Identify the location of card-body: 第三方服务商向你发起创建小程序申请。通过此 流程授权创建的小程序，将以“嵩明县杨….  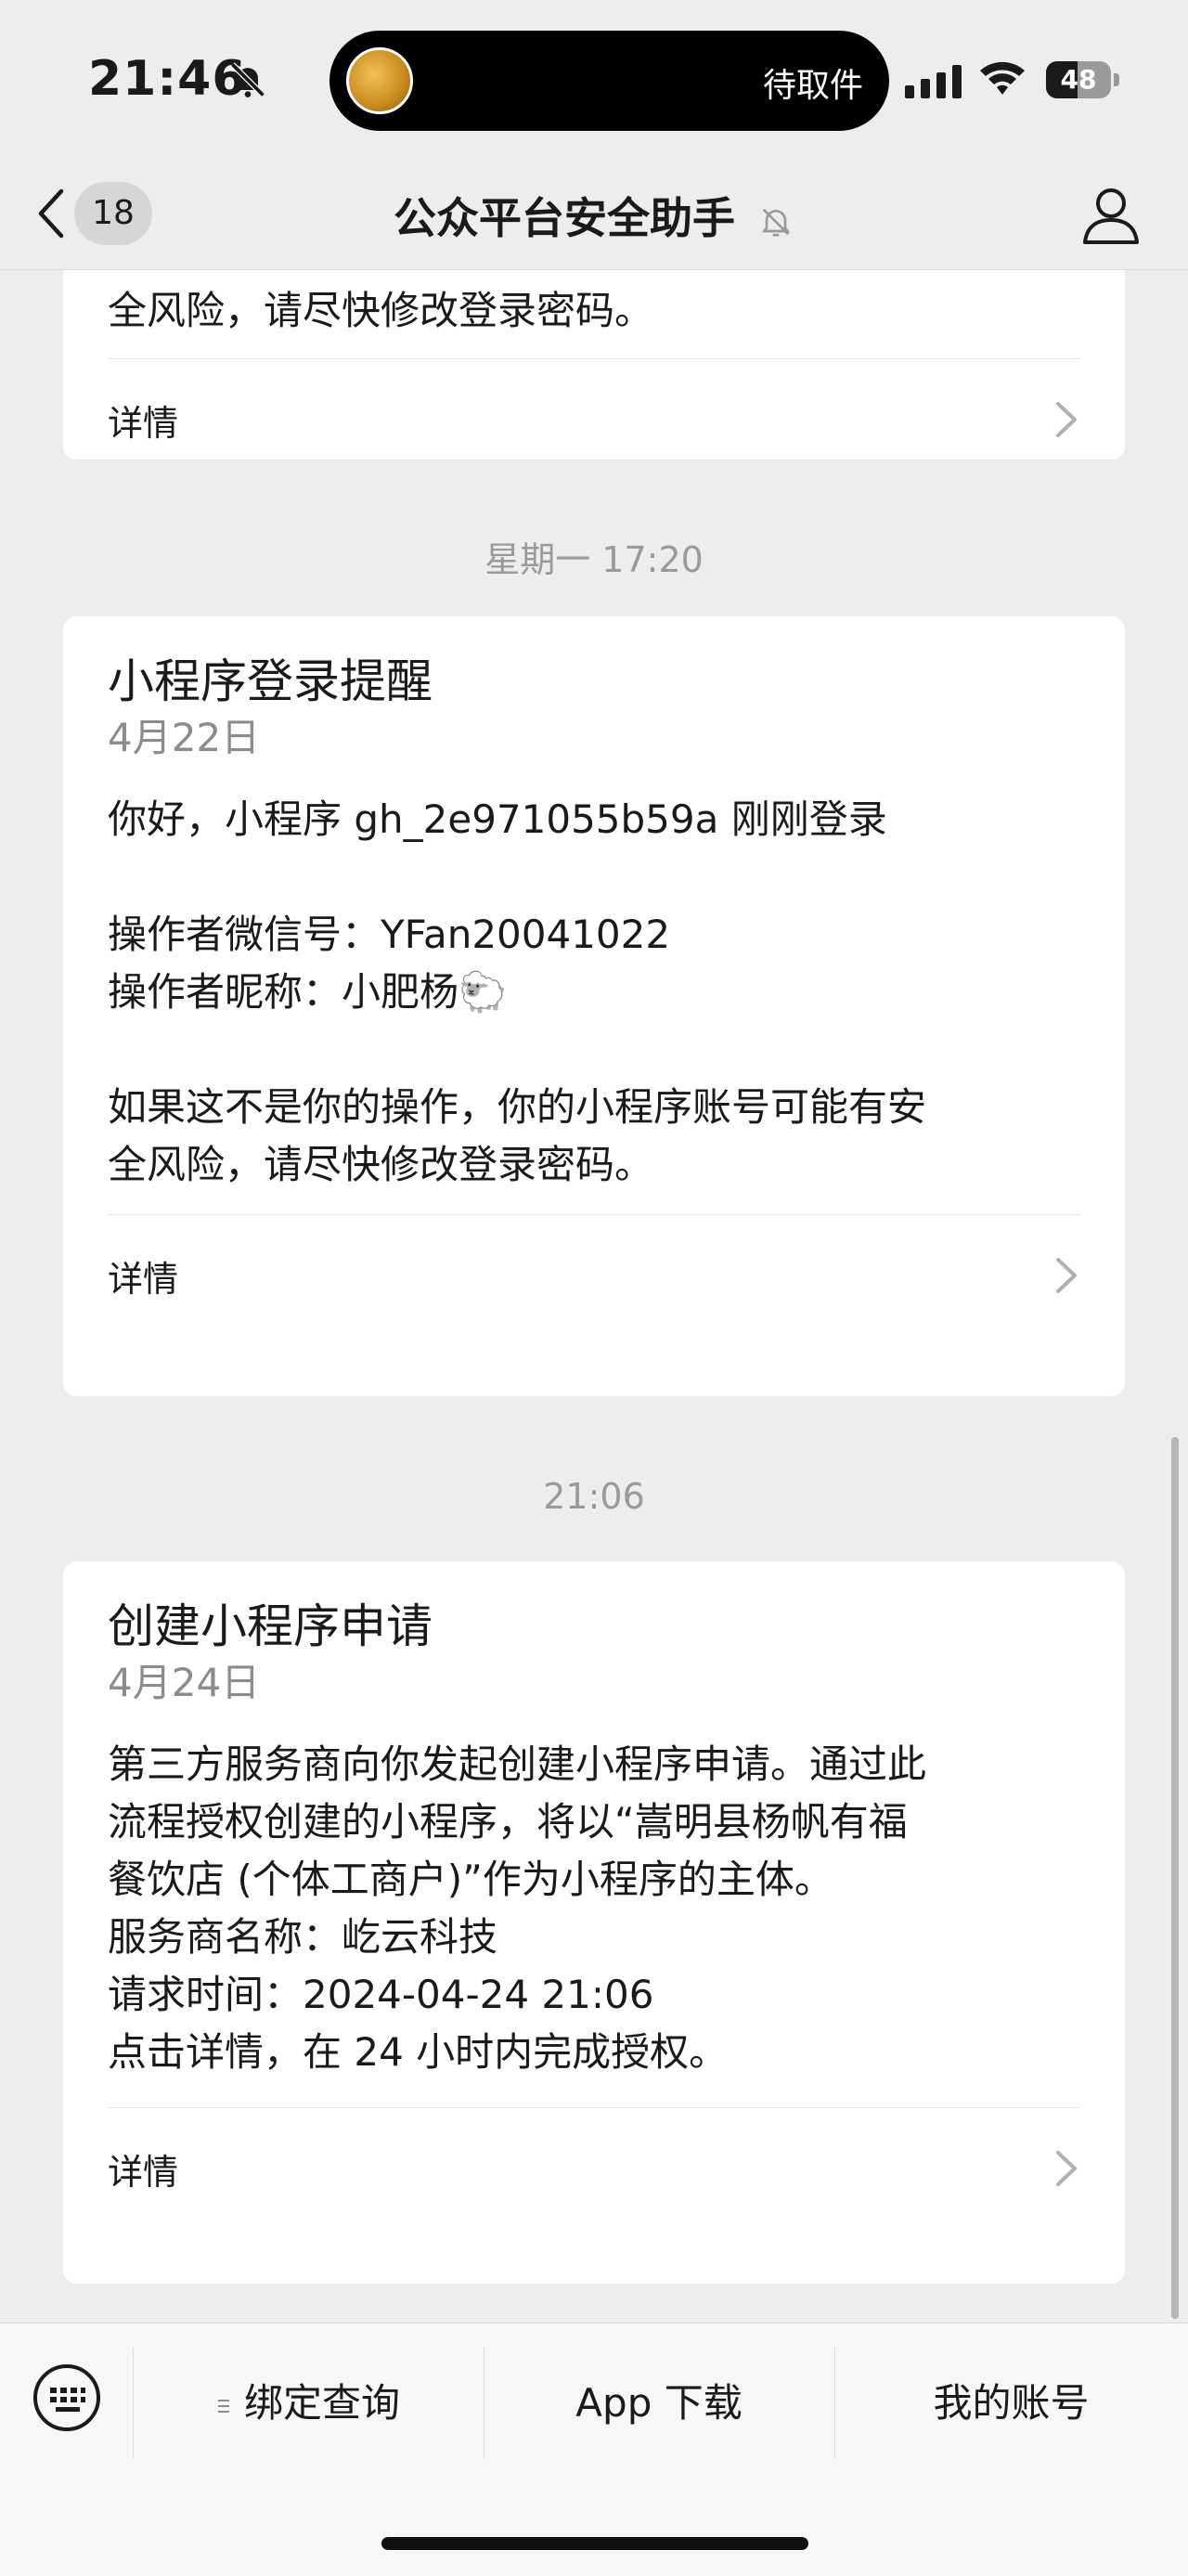
(594, 1908).